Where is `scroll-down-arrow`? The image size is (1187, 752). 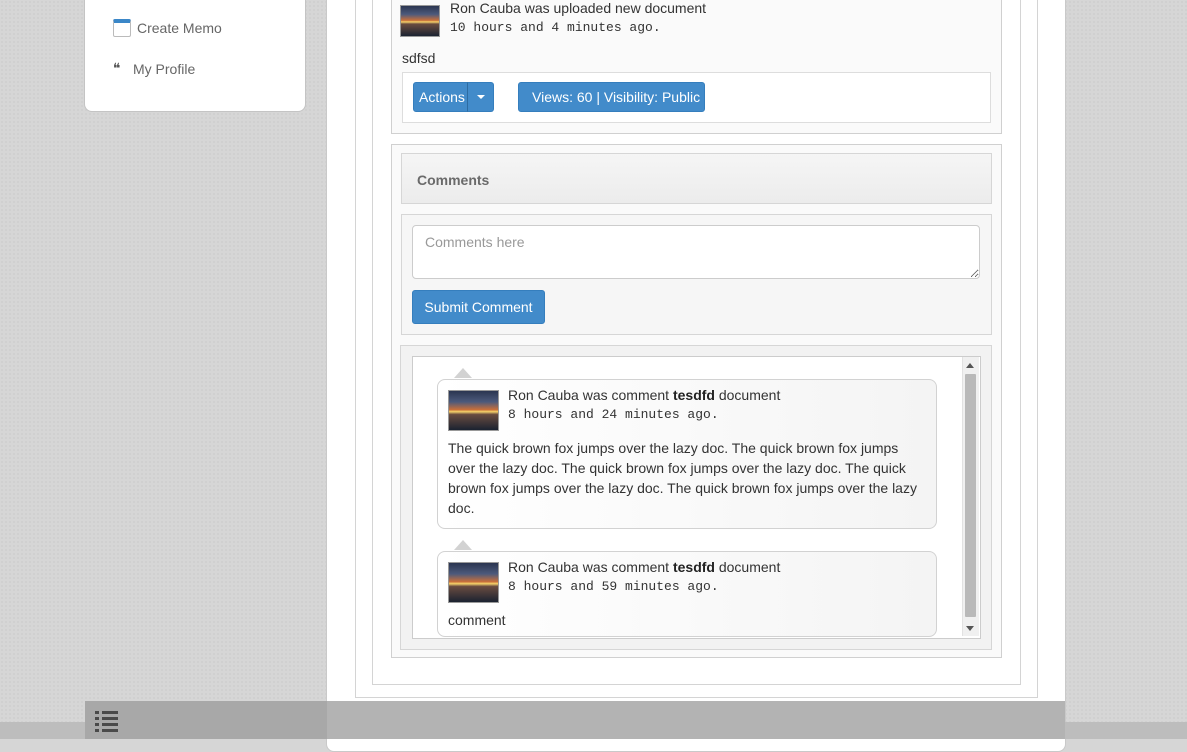
scroll-down-arrow is located at coordinates (970, 628).